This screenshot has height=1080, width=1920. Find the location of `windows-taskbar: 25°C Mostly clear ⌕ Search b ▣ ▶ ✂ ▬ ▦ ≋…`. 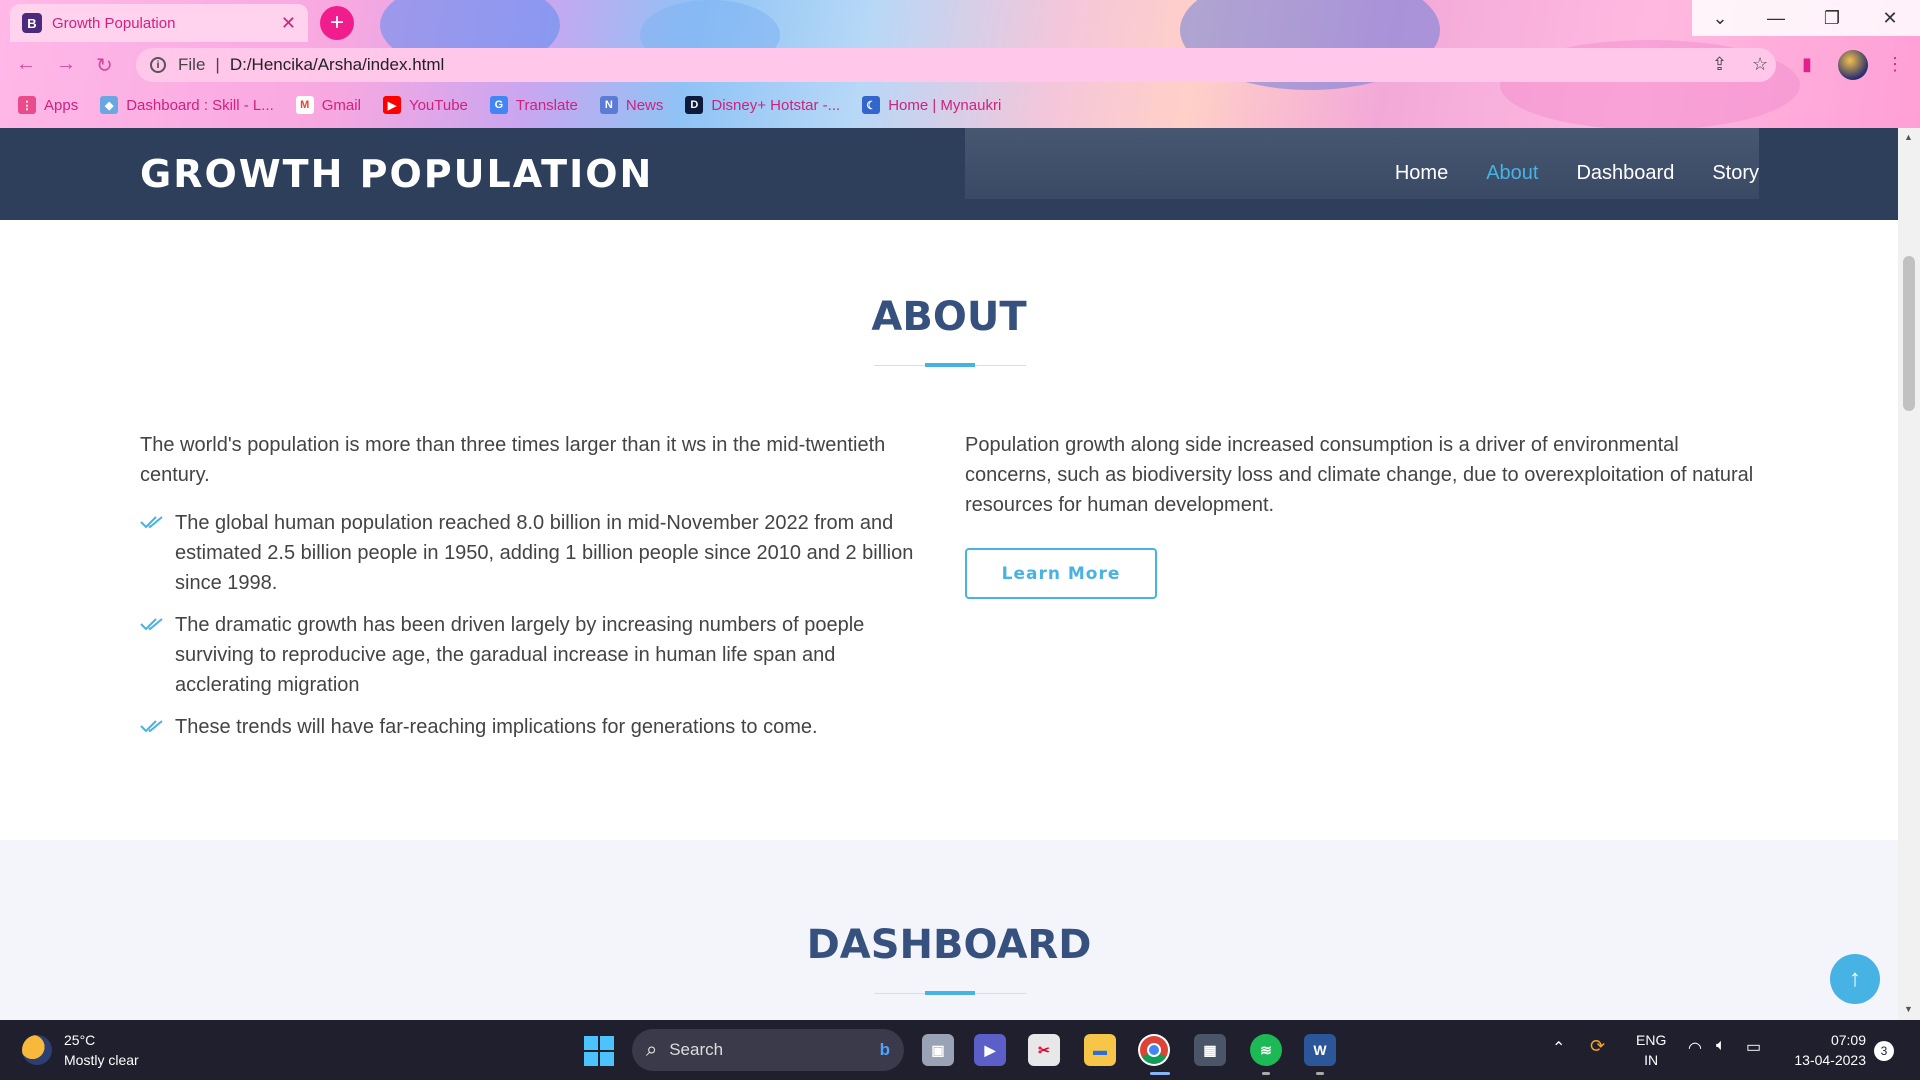

windows-taskbar: 25°C Mostly clear ⌕ Search b ▣ ▶ ✂ ▬ ▦ ≋… is located at coordinates (960, 1050).